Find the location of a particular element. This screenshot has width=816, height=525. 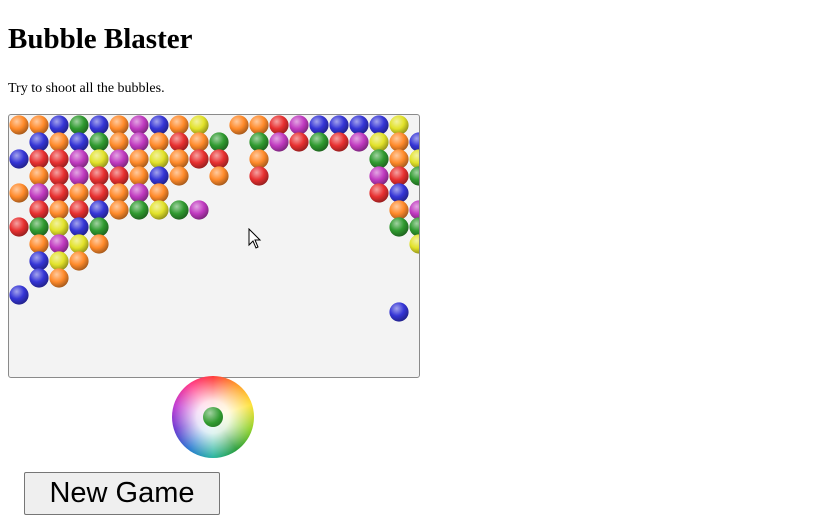

bubble-shooter is located at coordinates (213, 417).